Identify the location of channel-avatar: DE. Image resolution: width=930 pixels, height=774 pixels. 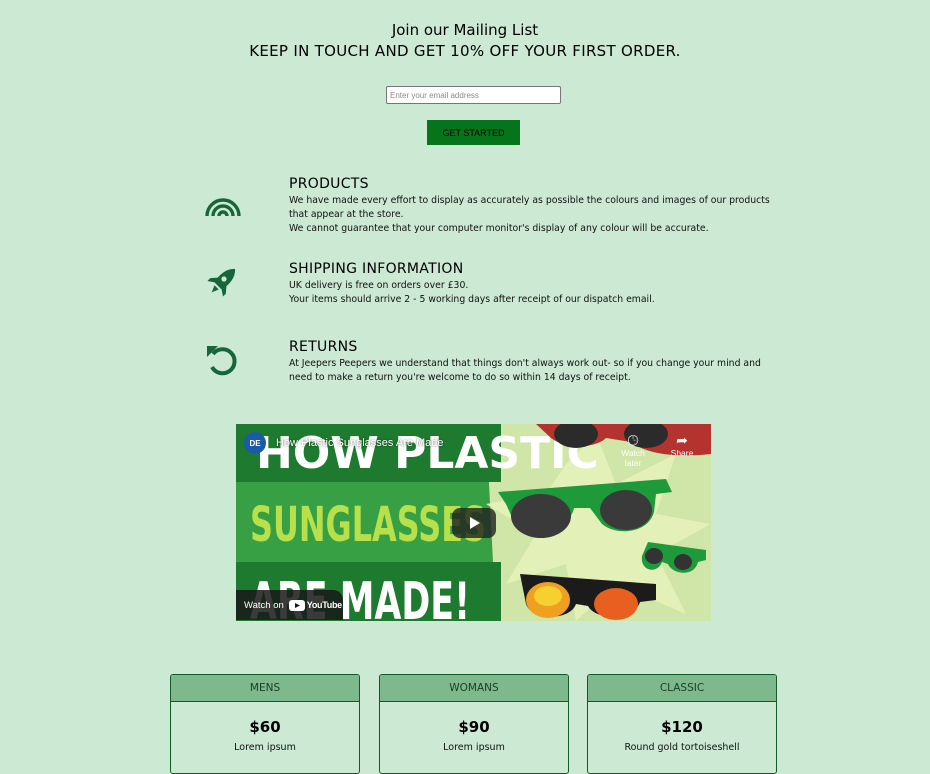
(255, 443).